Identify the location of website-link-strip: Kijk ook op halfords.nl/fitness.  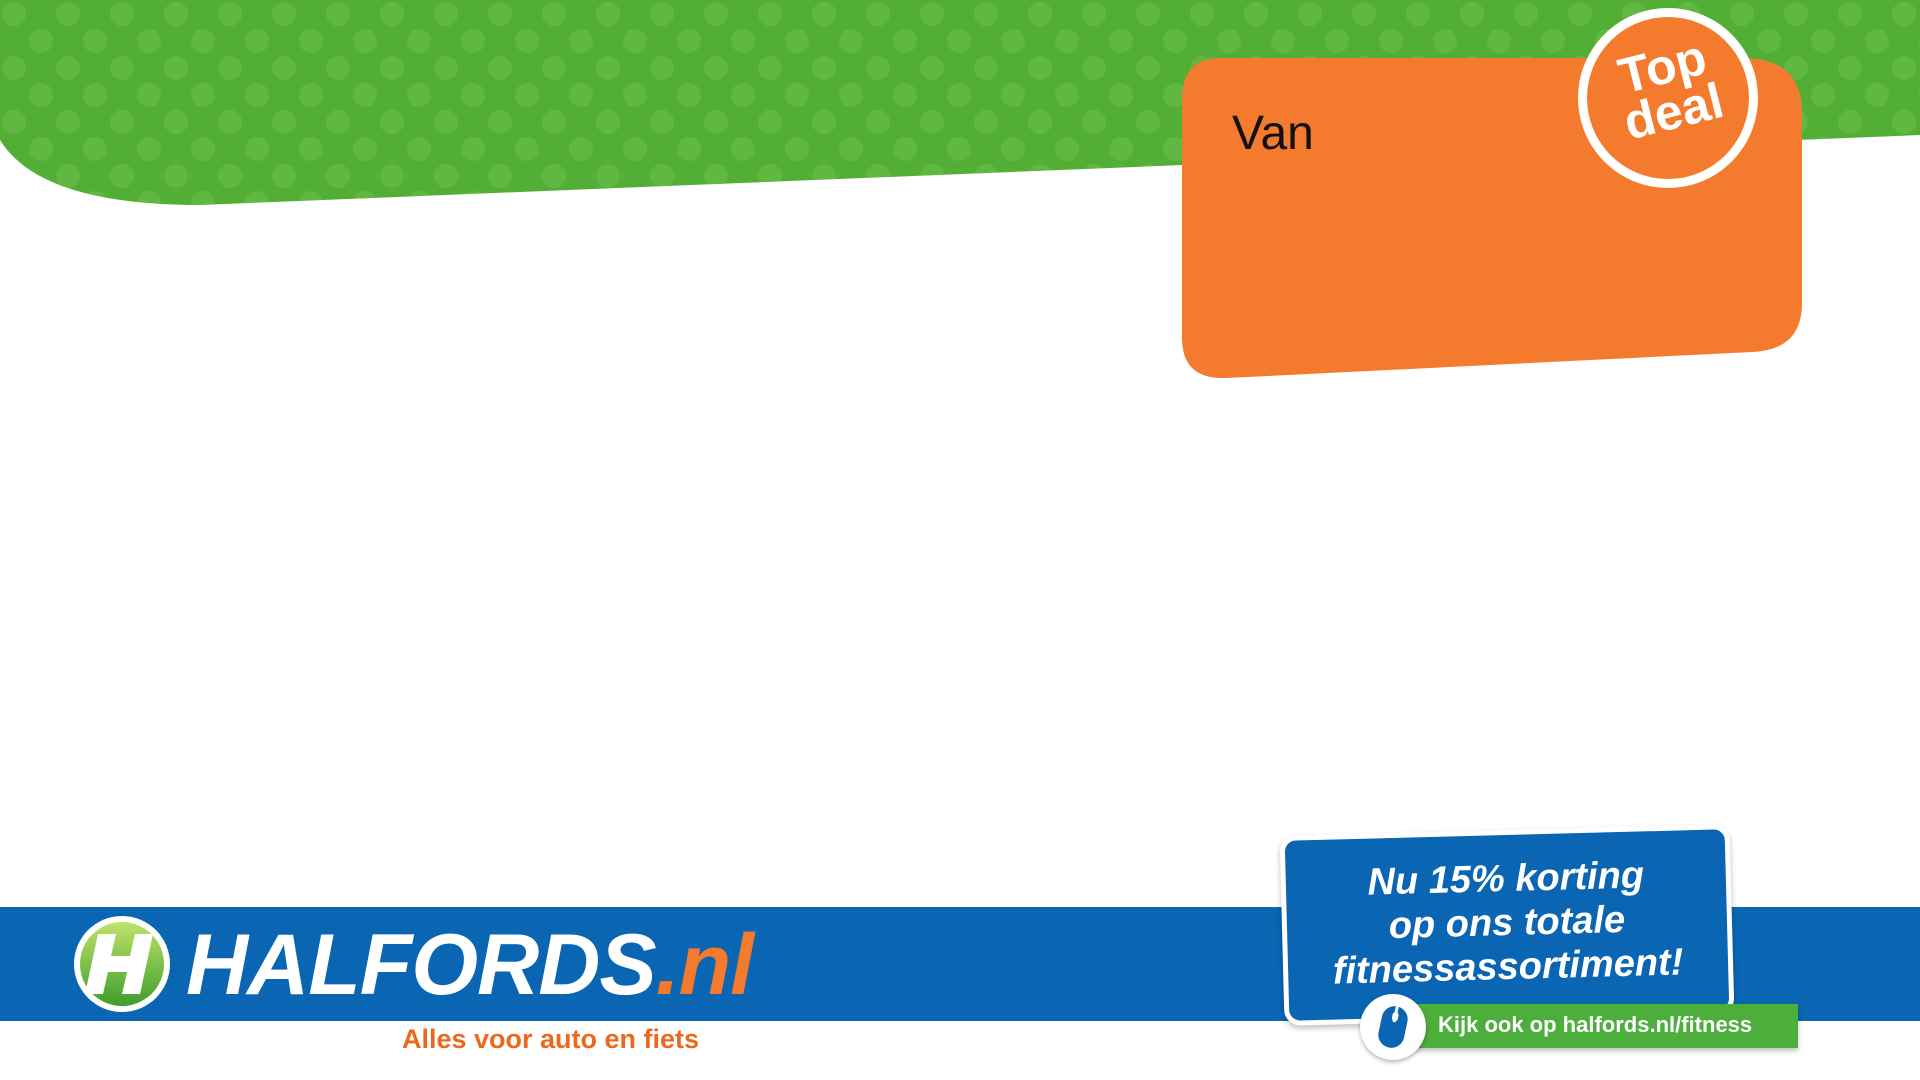
(1598, 1026).